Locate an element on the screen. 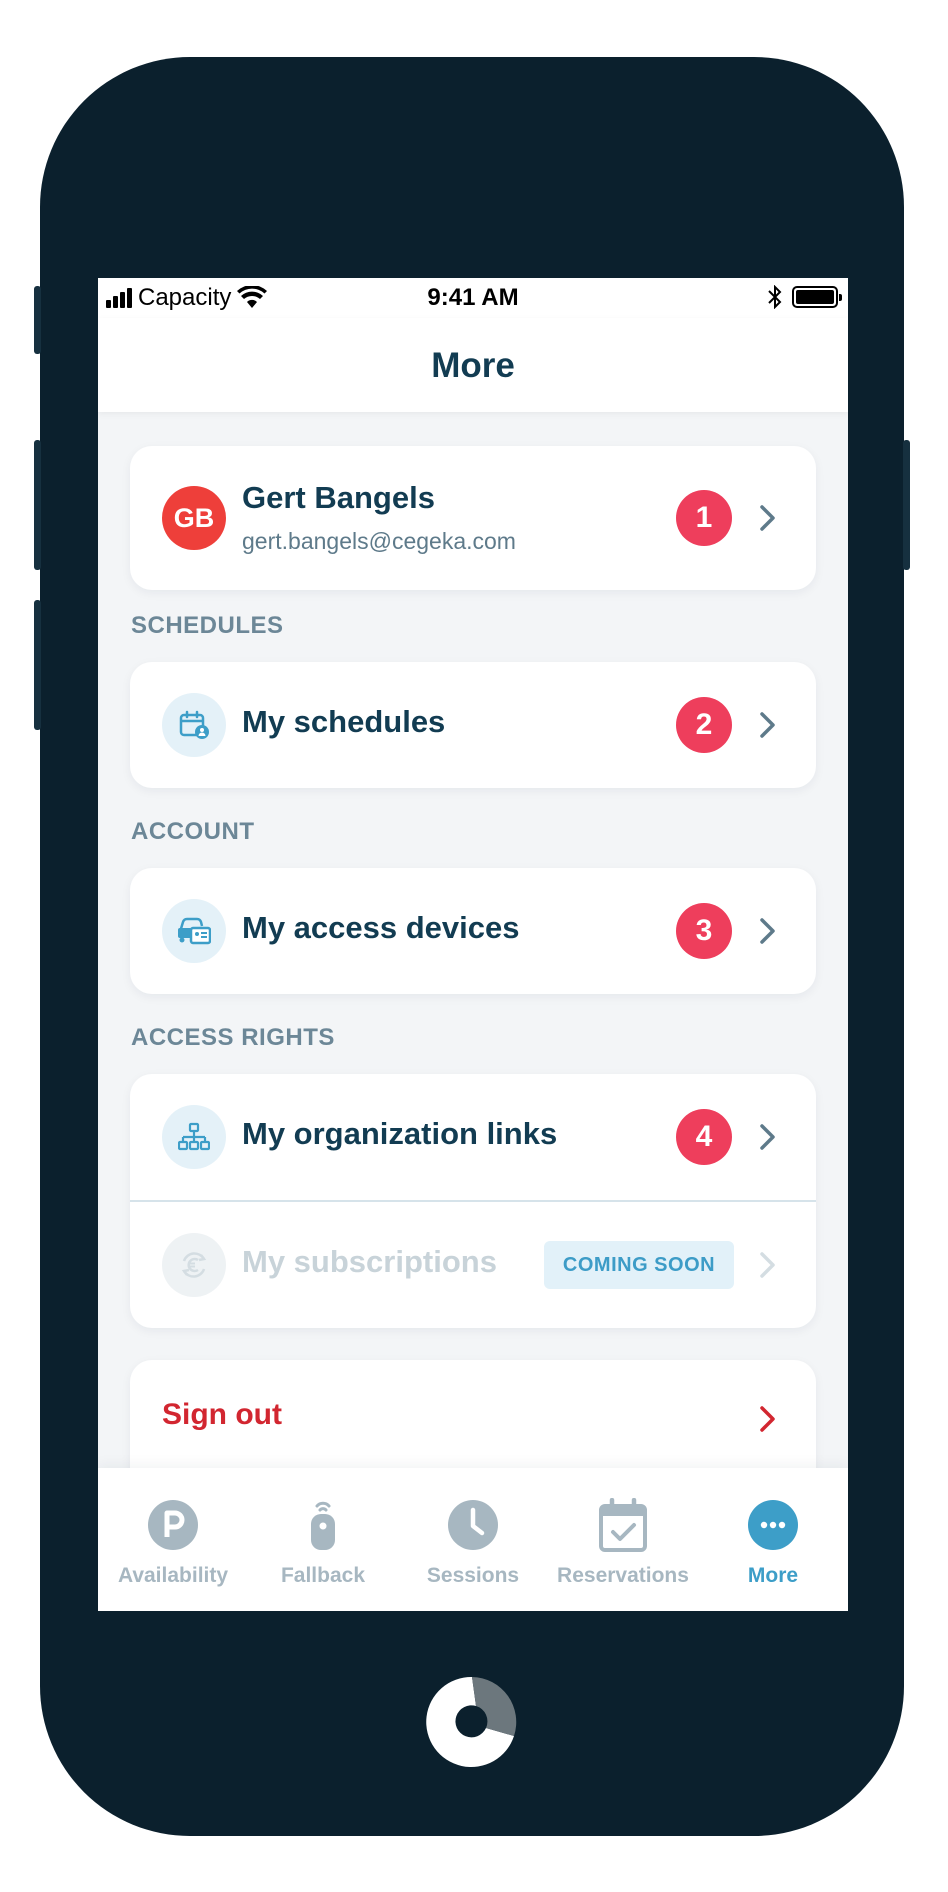 Image resolution: width=948 pixels, height=1892 pixels. avatar: GB is located at coordinates (194, 518).